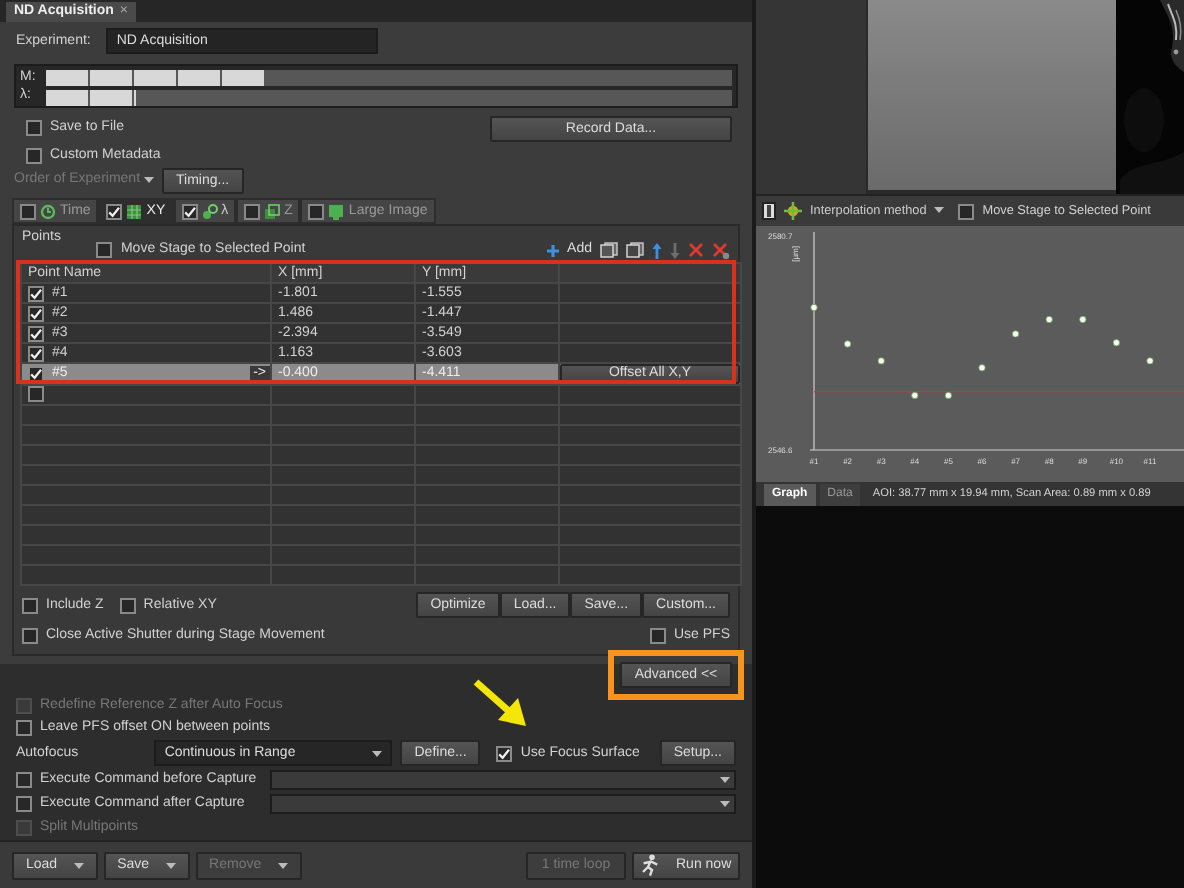 The image size is (1184, 888). What do you see at coordinates (657, 250) in the screenshot?
I see `up-arrow-icon` at bounding box center [657, 250].